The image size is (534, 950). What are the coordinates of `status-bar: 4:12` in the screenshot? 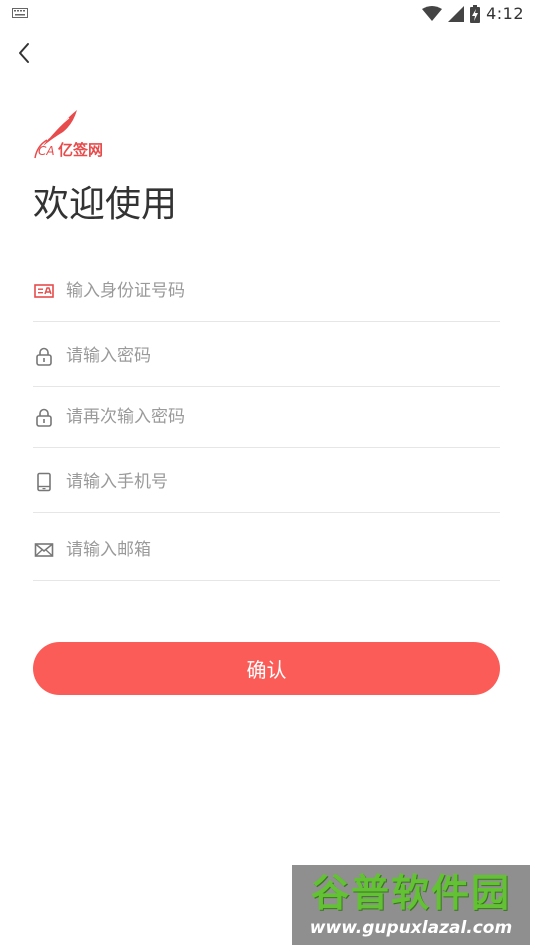 It's located at (267, 14).